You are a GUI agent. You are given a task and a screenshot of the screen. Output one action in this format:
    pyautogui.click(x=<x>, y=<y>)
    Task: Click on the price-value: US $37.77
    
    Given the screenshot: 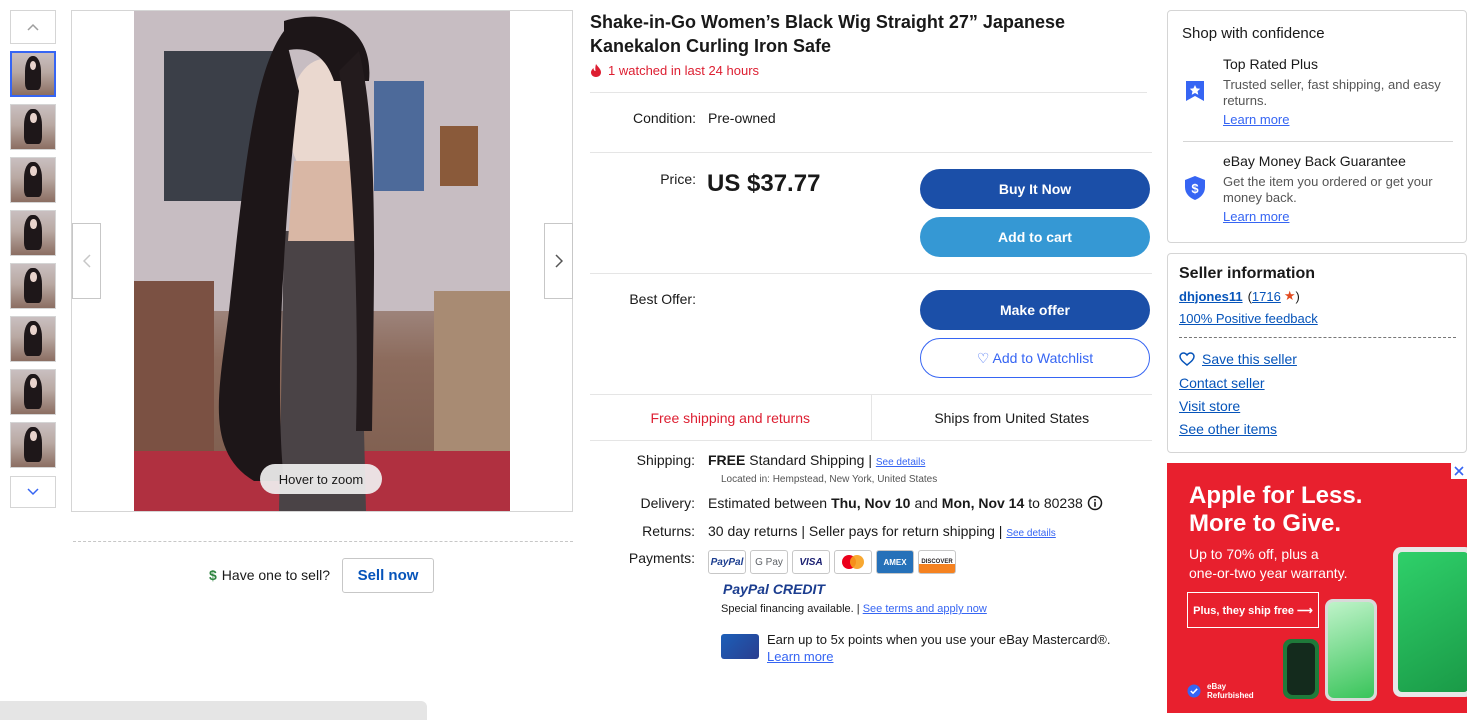 What is the action you would take?
    pyautogui.click(x=764, y=183)
    